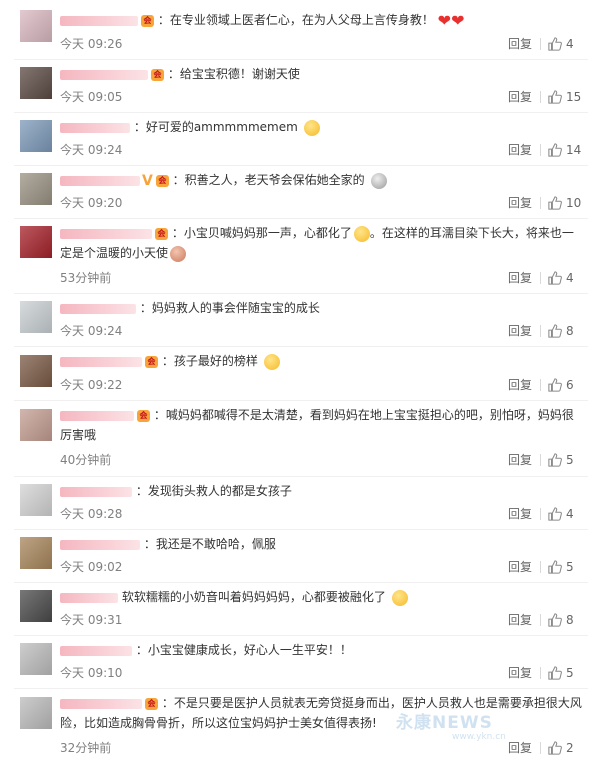 The width and height of the screenshot is (597, 763). I want to click on watermark-url: www.ykn.cn, so click(479, 737).